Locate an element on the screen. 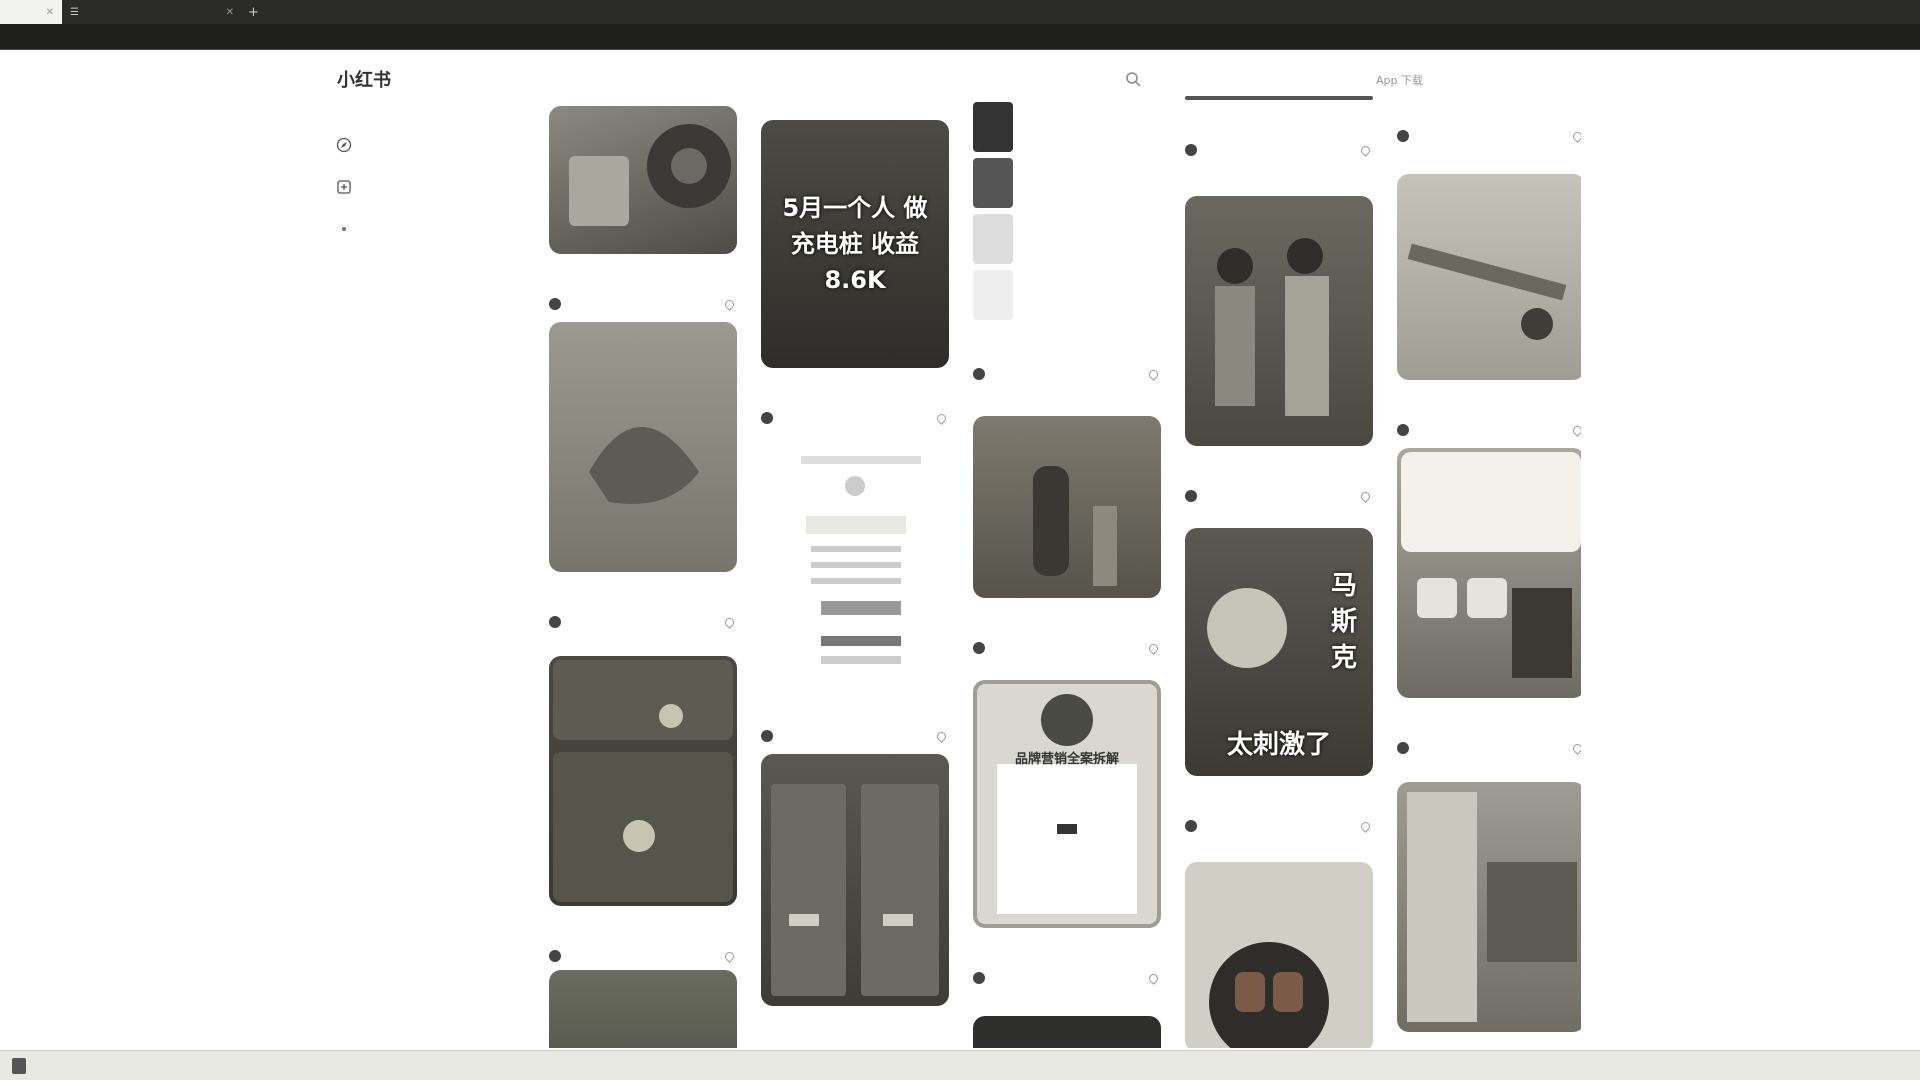 This screenshot has width=1920, height=1080. browser-tab-strip: ✕ ☰ ✕ + is located at coordinates (960, 12).